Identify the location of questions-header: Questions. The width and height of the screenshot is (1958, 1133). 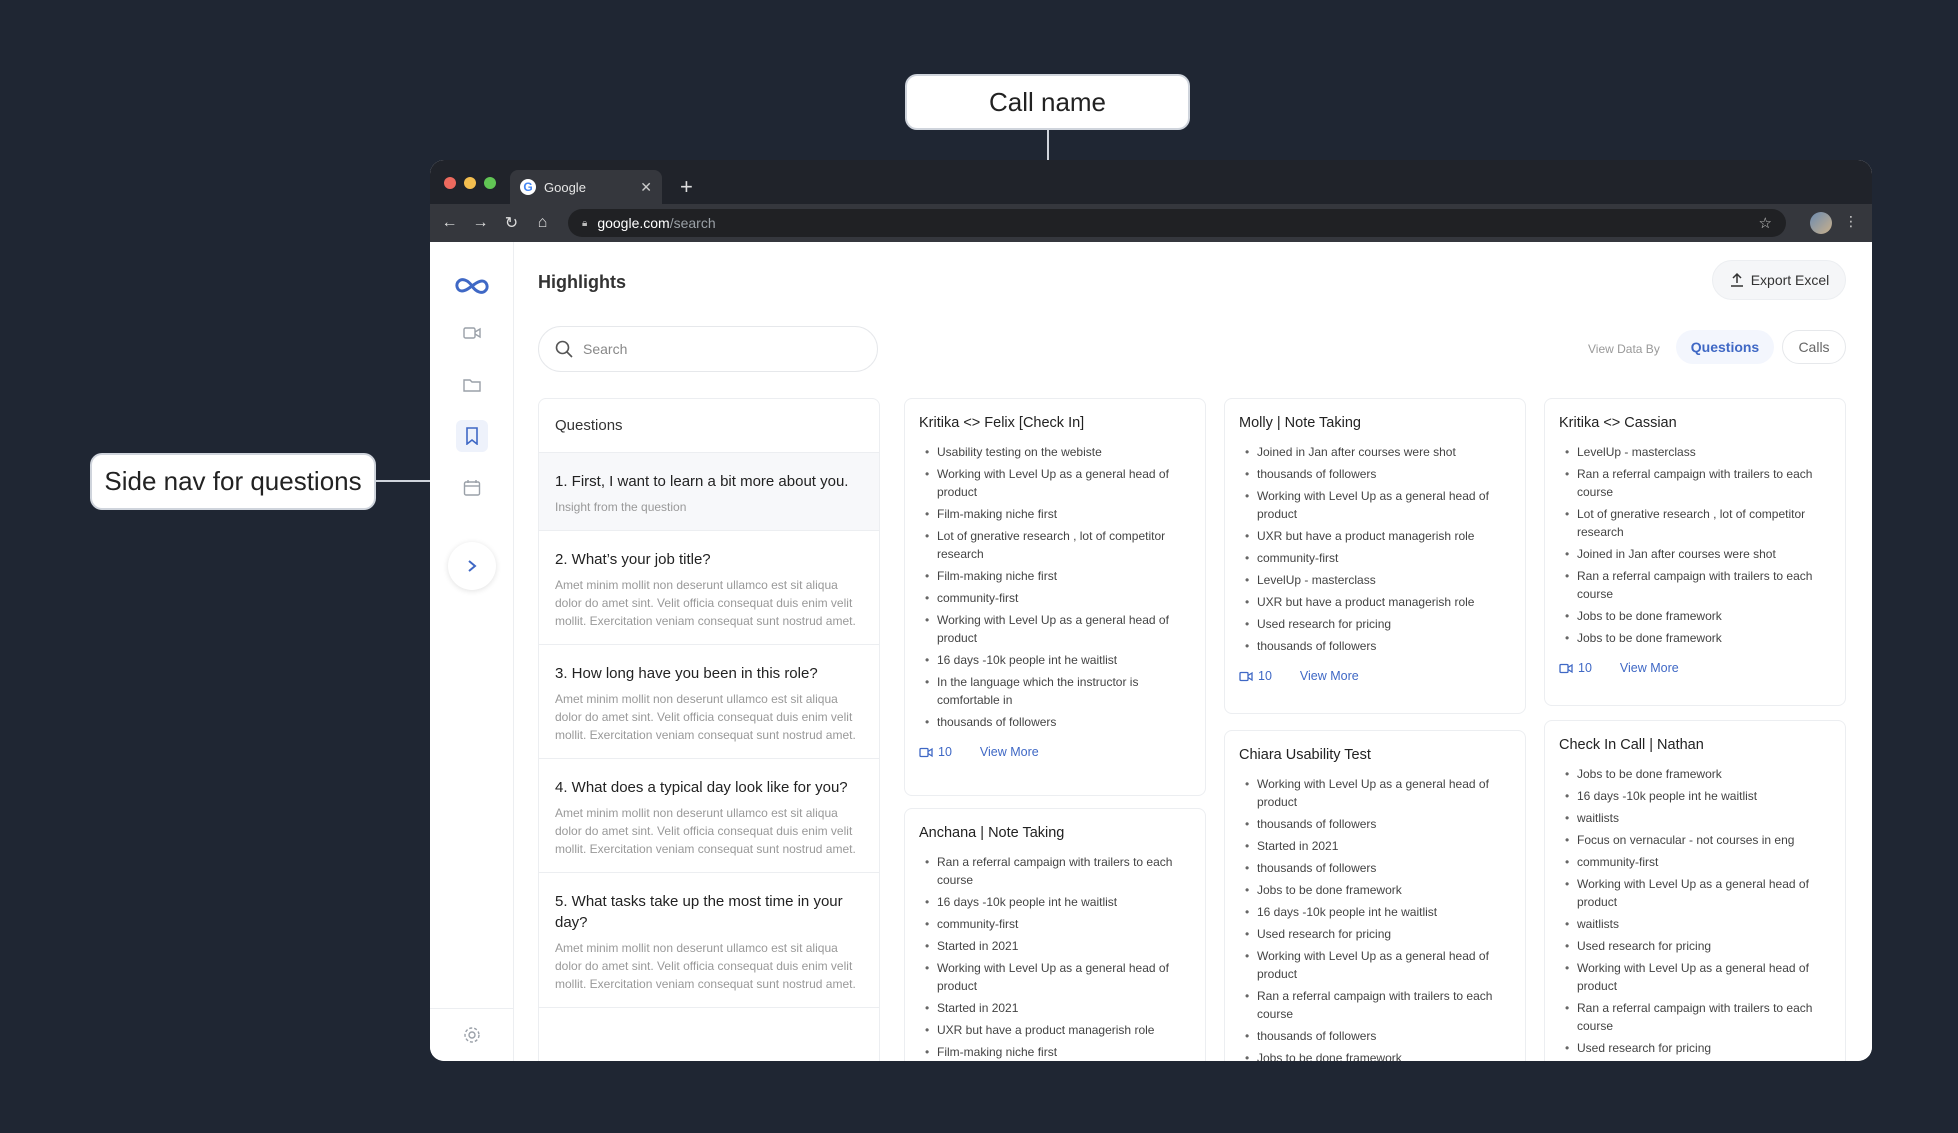
(709, 426).